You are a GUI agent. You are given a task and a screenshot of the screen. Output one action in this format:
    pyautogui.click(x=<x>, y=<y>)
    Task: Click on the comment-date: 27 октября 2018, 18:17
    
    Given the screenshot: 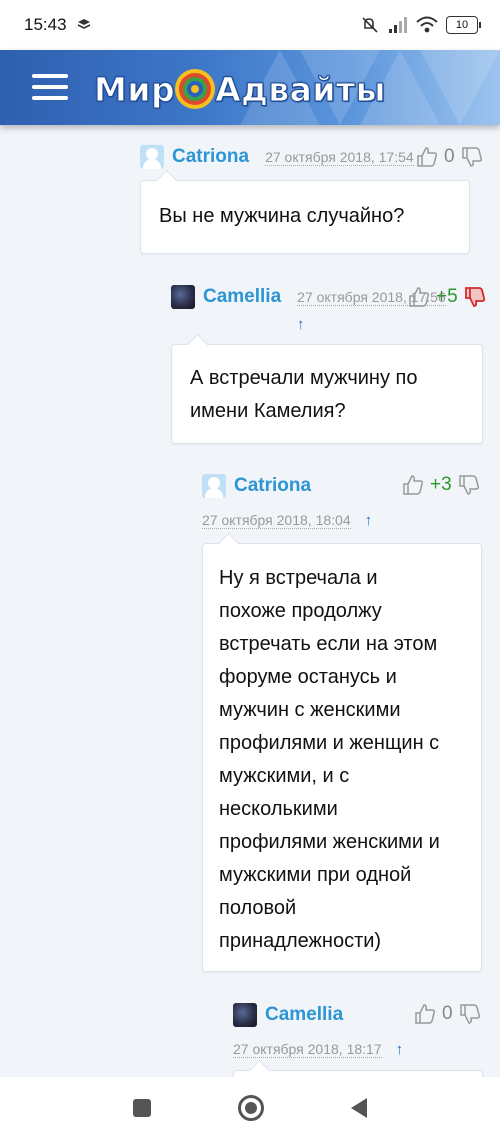 What is the action you would take?
    pyautogui.click(x=307, y=1049)
    